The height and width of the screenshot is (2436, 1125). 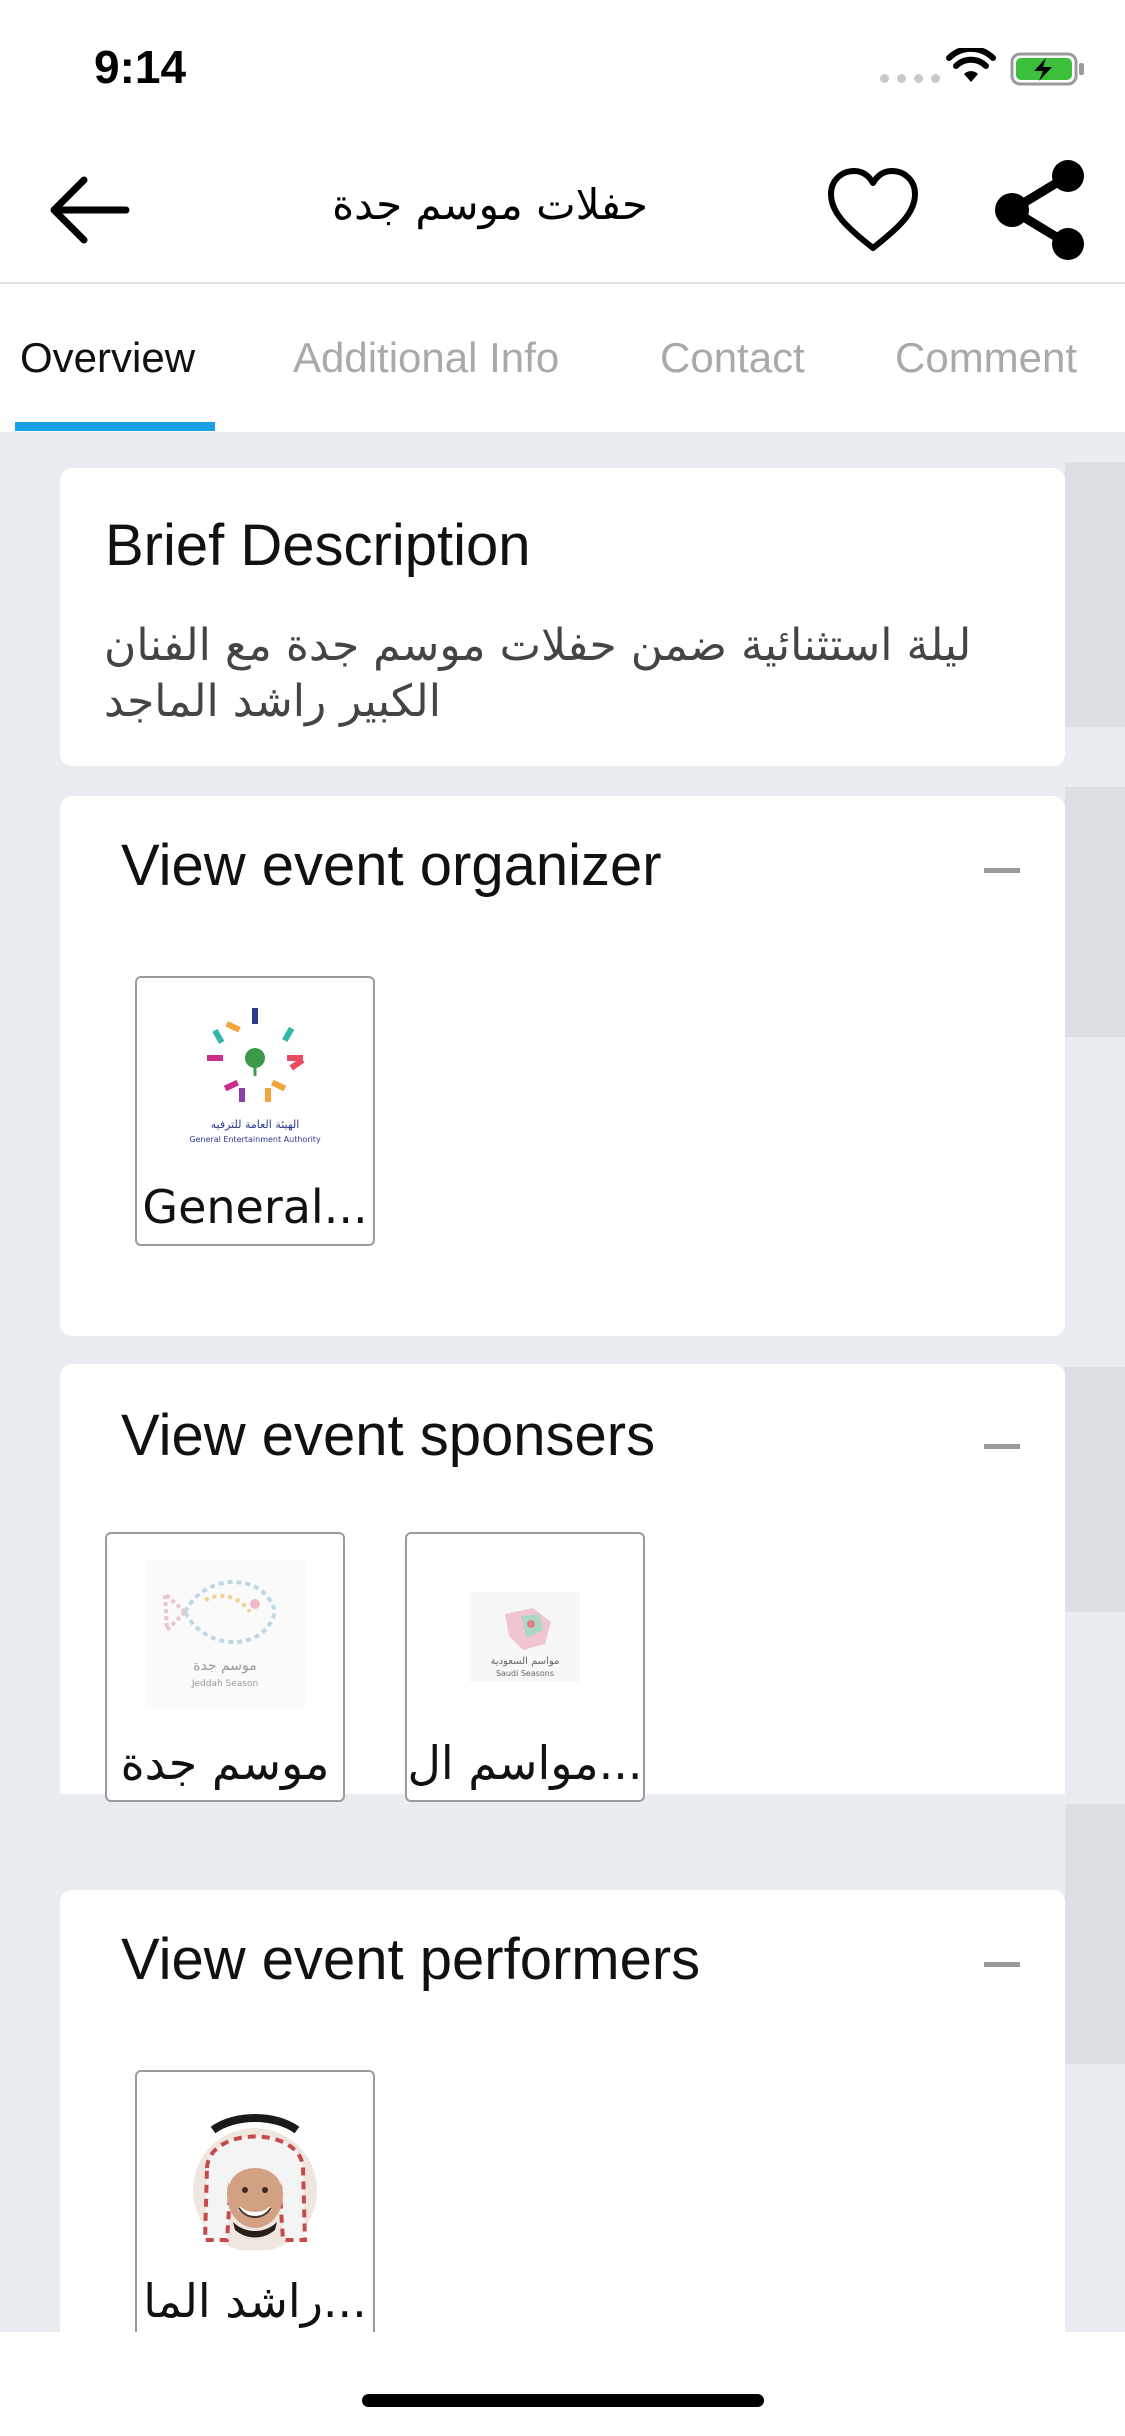 What do you see at coordinates (873, 211) in the screenshot?
I see `favorite-heart-icon` at bounding box center [873, 211].